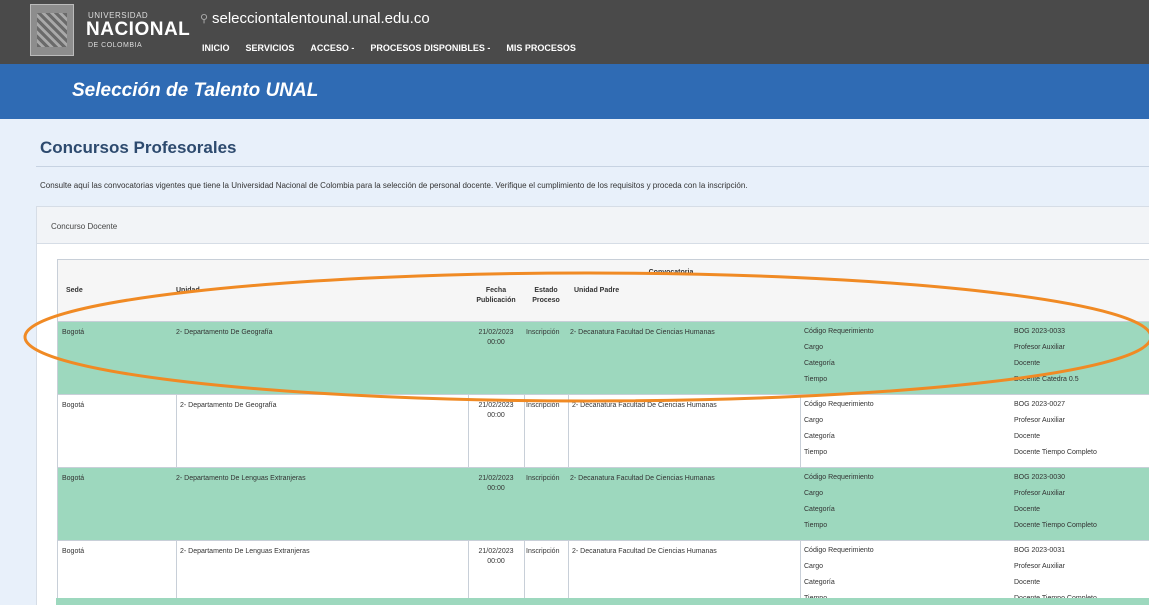 This screenshot has width=1149, height=605. Describe the element at coordinates (574, 91) in the screenshot. I see `site-banner: Selección de Talento UNAL` at that location.